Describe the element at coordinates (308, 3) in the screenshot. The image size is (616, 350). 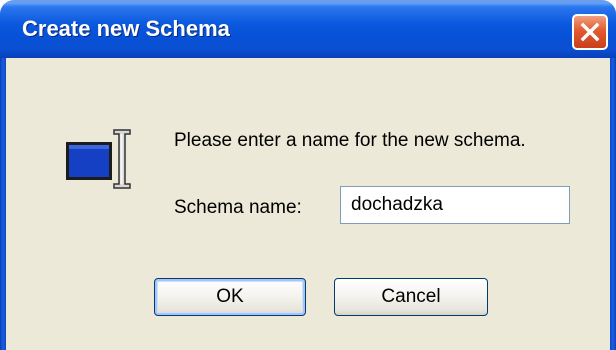
I see `title-bar-highlight` at that location.